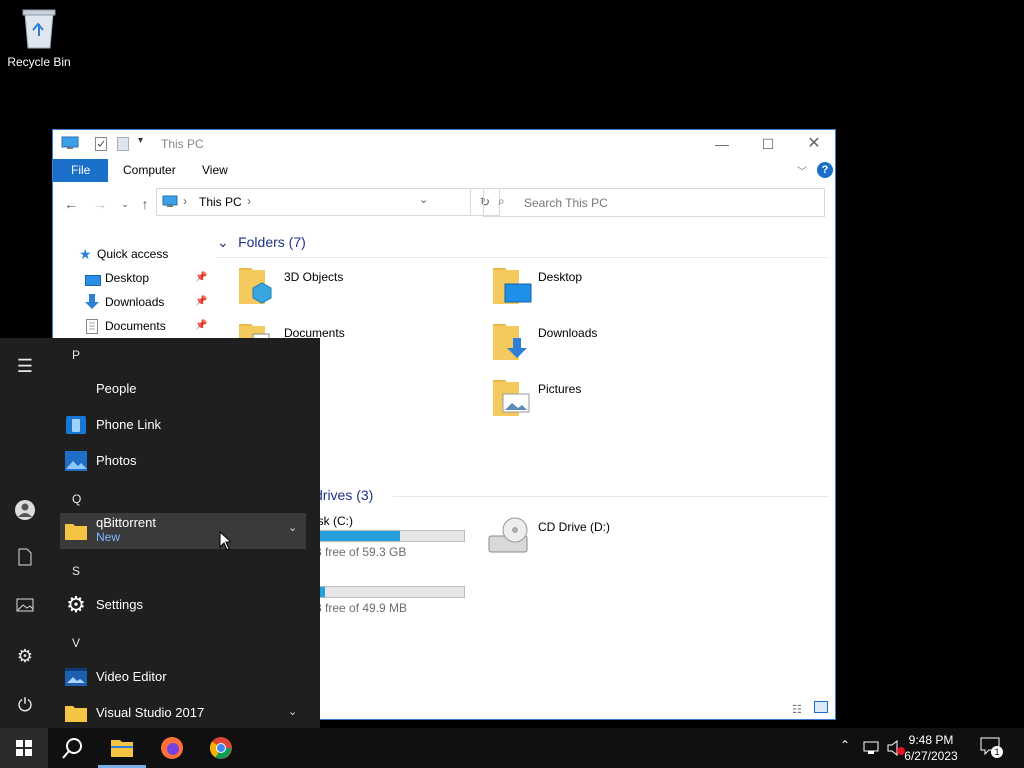  I want to click on drive-local-disk-c: isk (C:) 3 free of 59.3 GB, so click(400, 537).